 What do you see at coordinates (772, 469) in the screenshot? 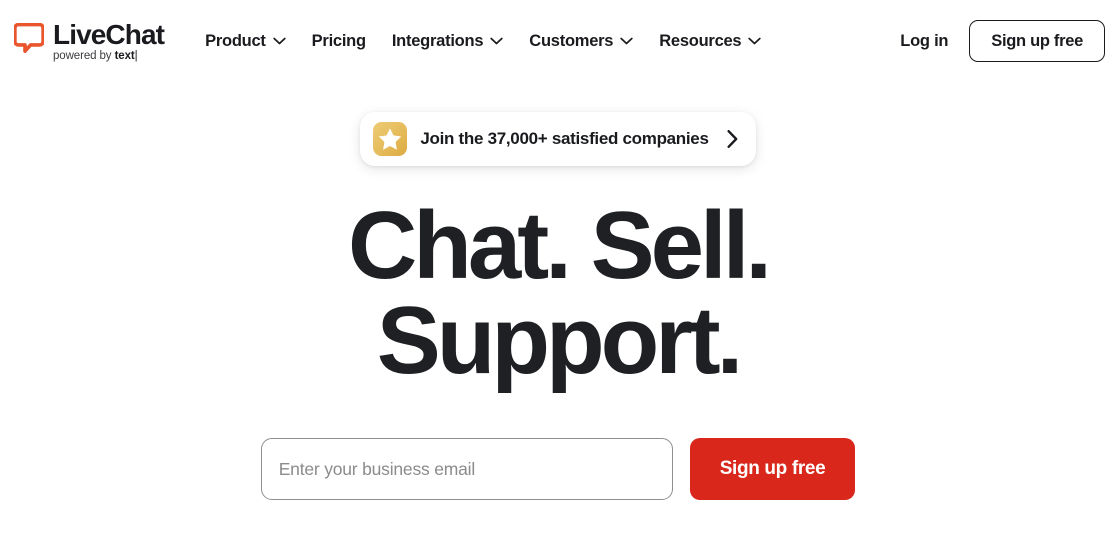
I see `hero-signup-button: Sign up free` at bounding box center [772, 469].